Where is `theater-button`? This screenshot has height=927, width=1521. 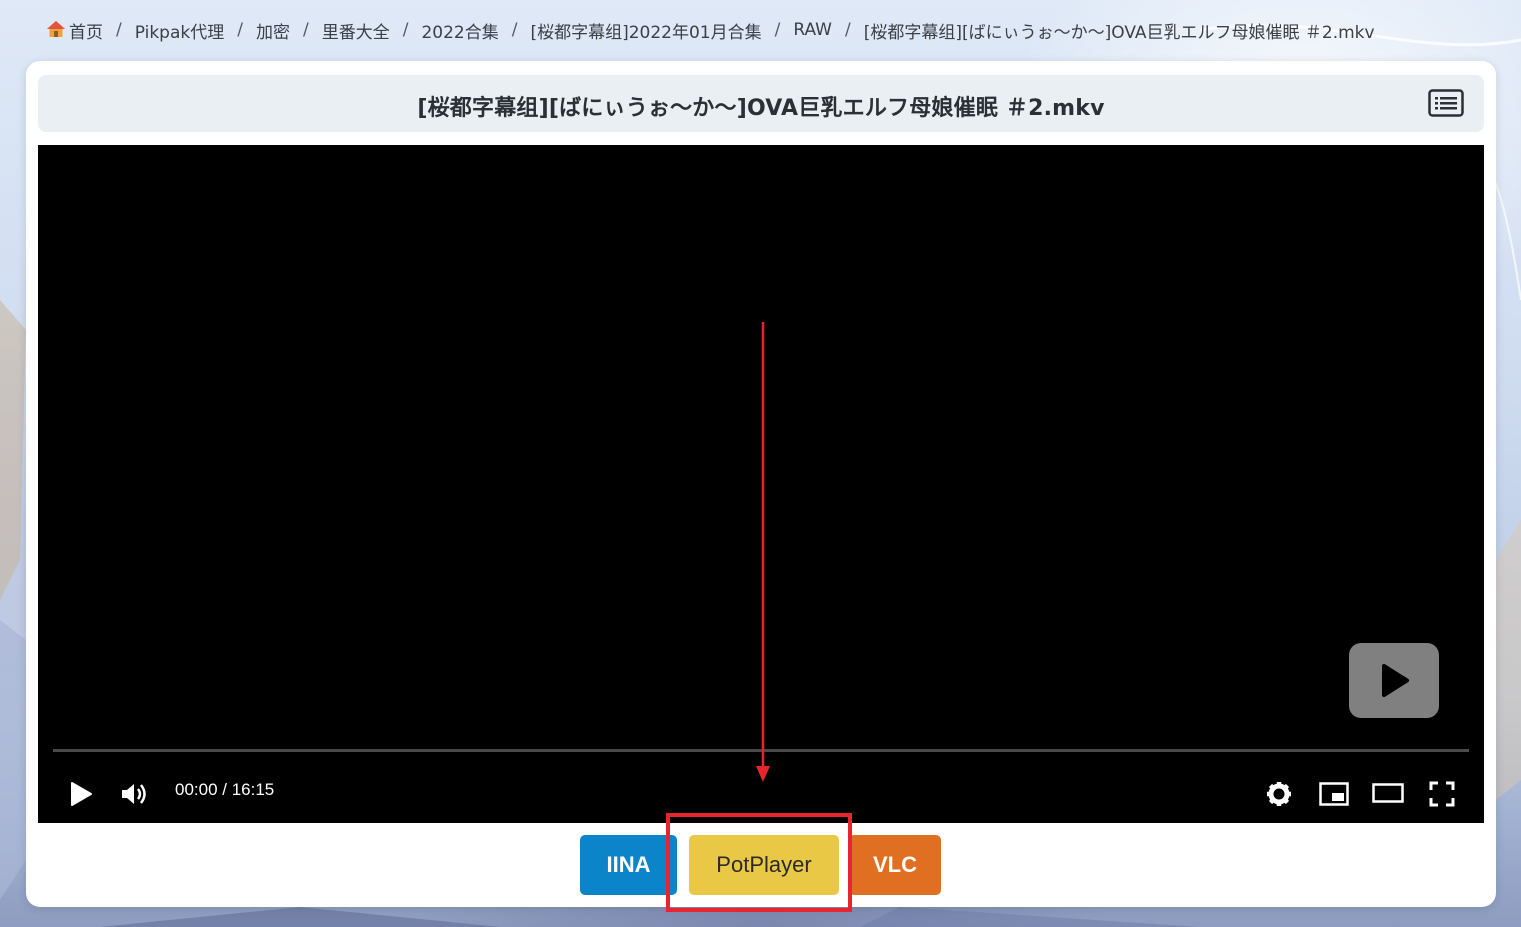
theater-button is located at coordinates (1388, 795).